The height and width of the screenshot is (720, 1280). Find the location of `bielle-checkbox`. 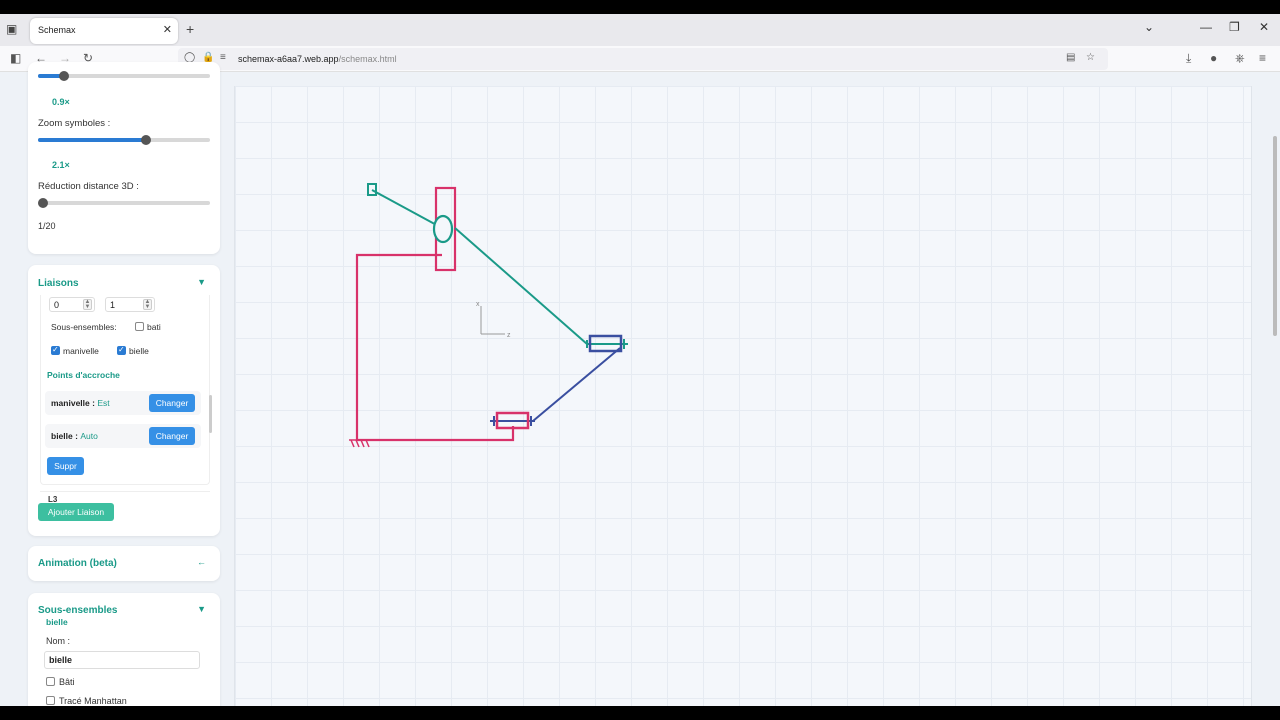

bielle-checkbox is located at coordinates (121, 350).